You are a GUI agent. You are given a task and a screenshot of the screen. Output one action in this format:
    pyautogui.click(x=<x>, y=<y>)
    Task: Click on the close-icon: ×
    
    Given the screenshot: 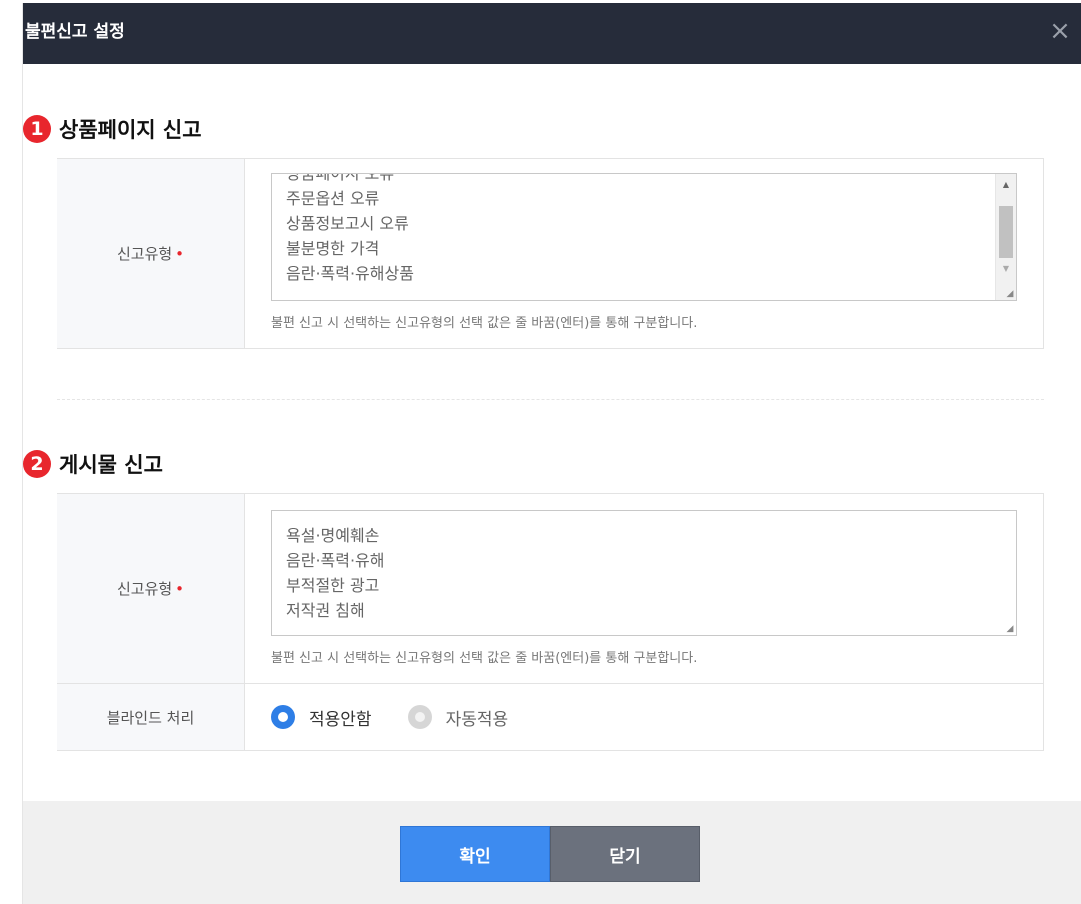 What is the action you would take?
    pyautogui.click(x=1060, y=31)
    